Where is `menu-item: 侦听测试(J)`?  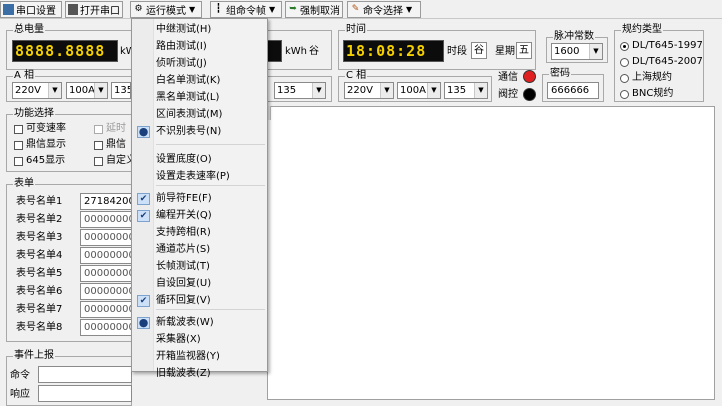 menu-item: 侦听测试(J) is located at coordinates (199, 64).